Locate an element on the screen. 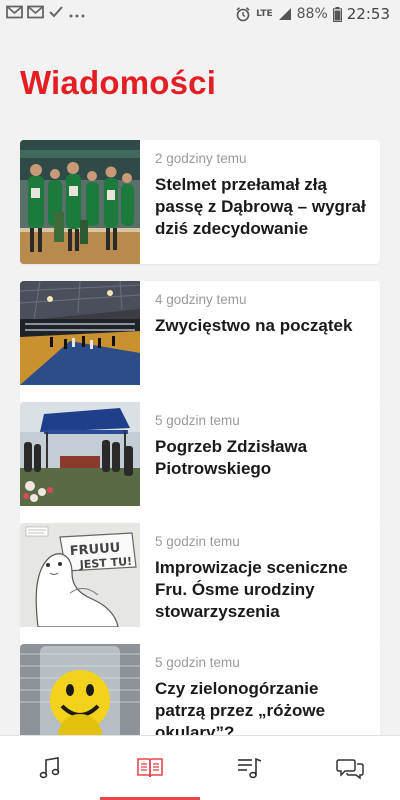 The width and height of the screenshot is (400, 800). article-thumbnail: FRUUU JEST TU! is located at coordinates (80, 585).